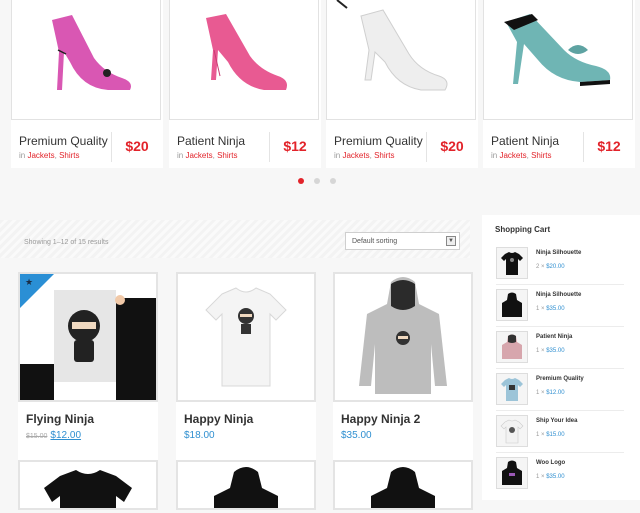  What do you see at coordinates (451, 241) in the screenshot?
I see `chevron-down-icon: ▼` at bounding box center [451, 241].